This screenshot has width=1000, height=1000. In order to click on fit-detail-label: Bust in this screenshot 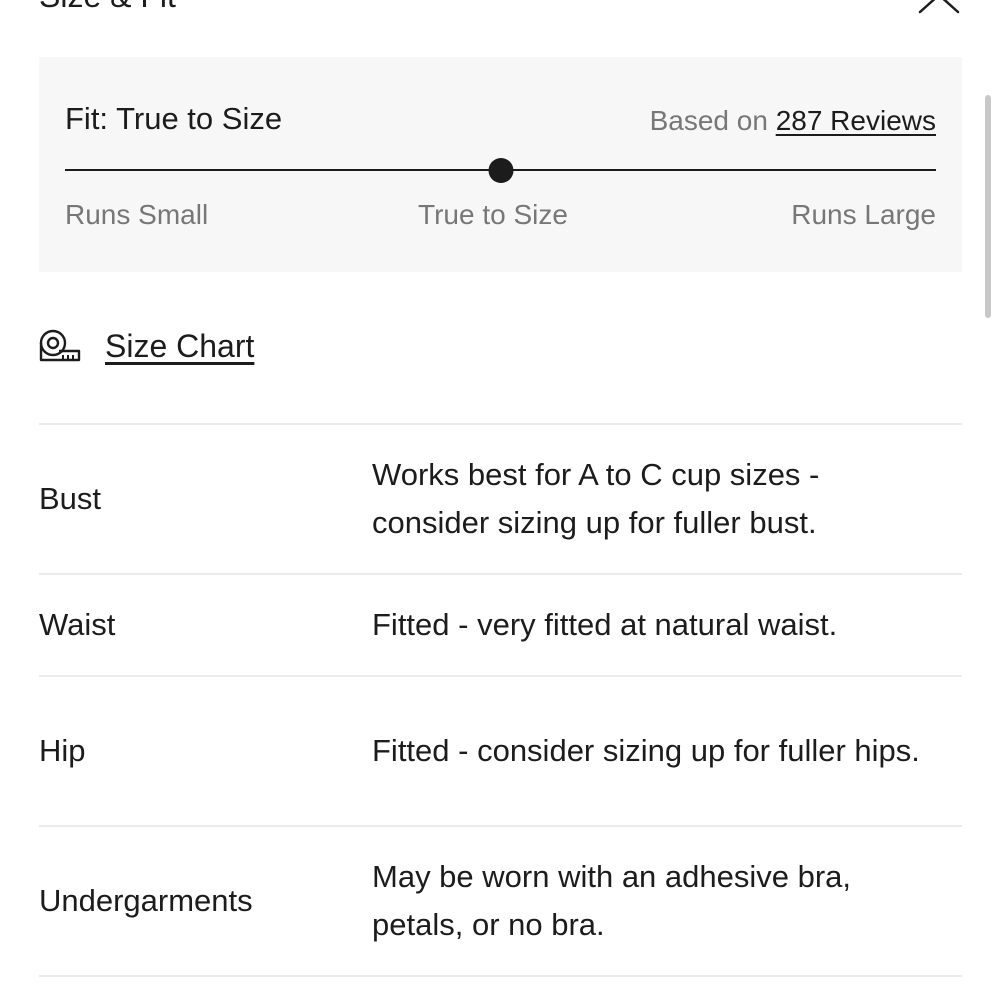, I will do `click(70, 498)`.